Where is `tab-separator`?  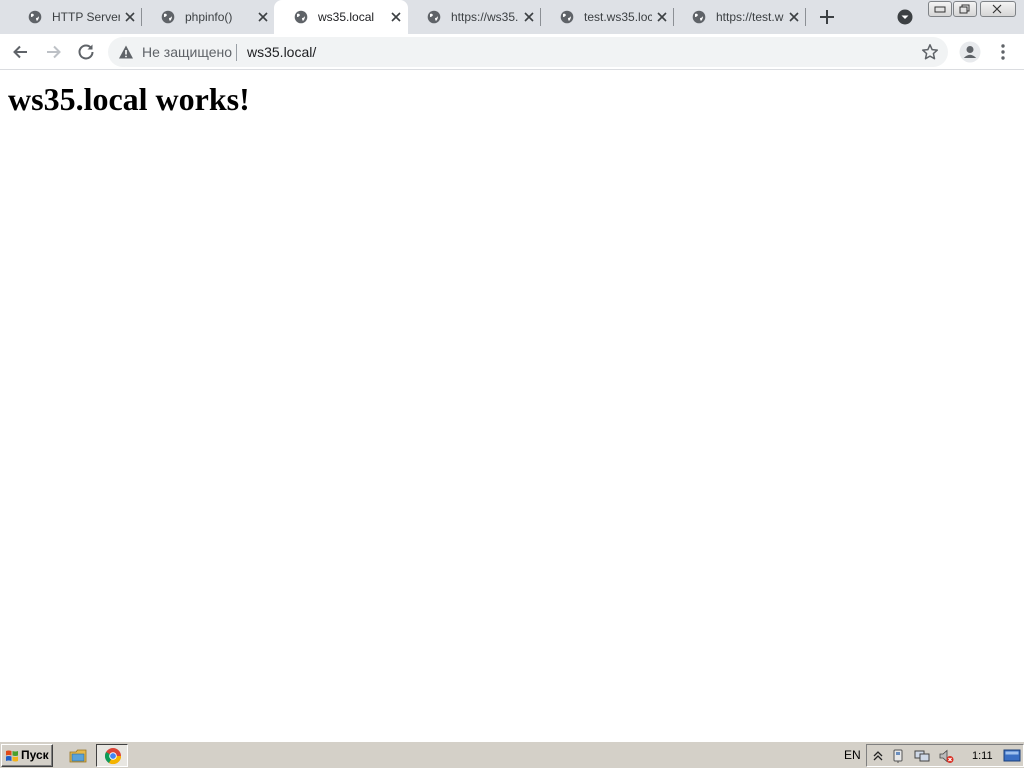 tab-separator is located at coordinates (805, 17).